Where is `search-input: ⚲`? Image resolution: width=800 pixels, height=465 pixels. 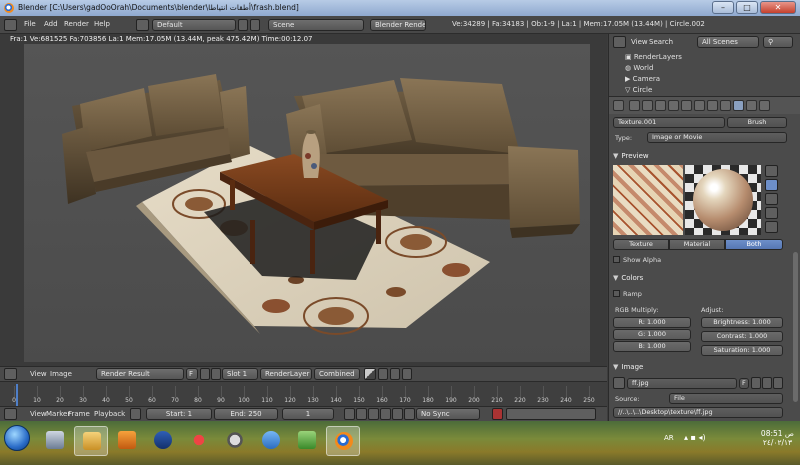 search-input: ⚲ is located at coordinates (778, 42).